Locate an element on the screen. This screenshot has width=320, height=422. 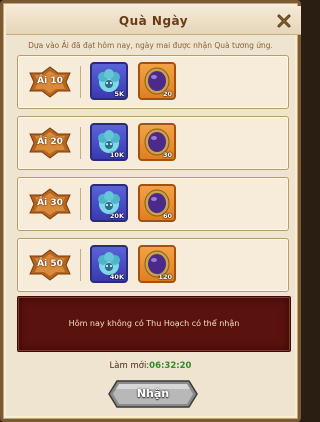
reward-item-flower: 5K is located at coordinates (109, 81).